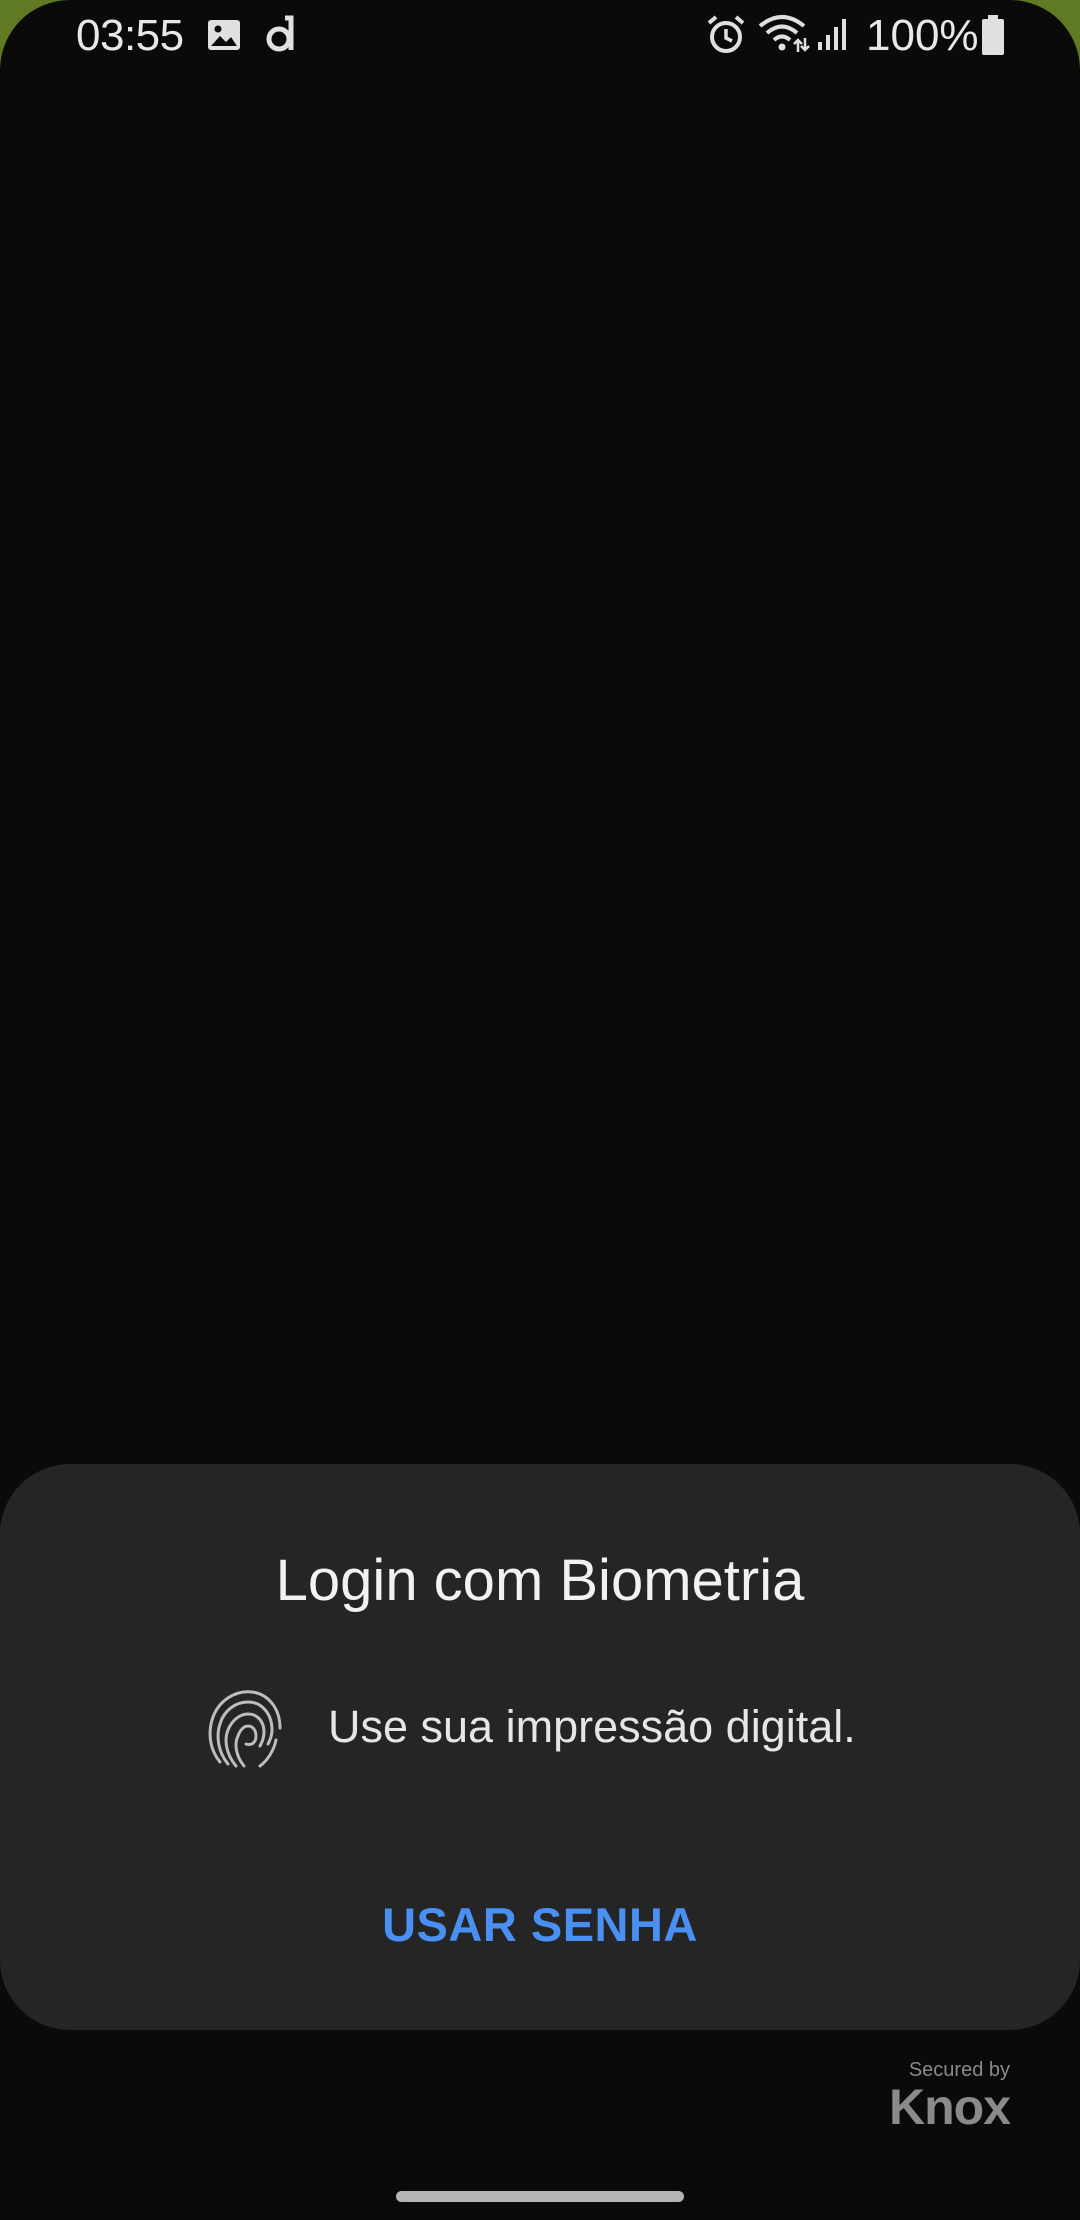  I want to click on wifi-icon, so click(784, 33).